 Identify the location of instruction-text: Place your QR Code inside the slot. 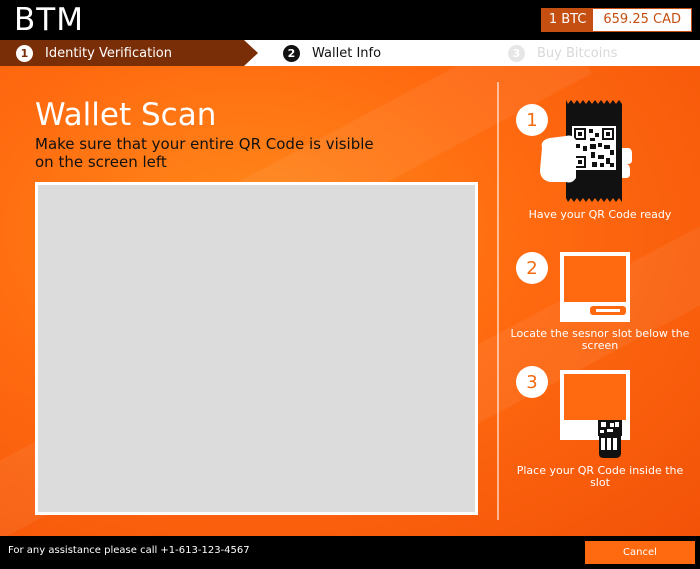
(600, 476).